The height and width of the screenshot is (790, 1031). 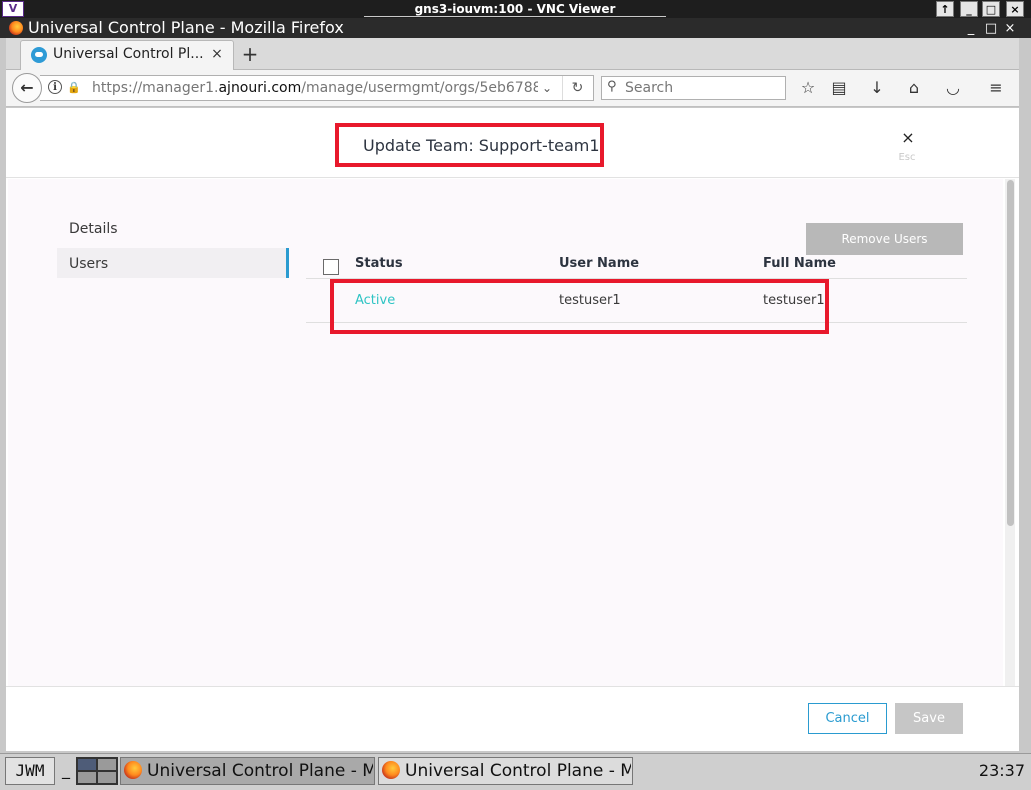 What do you see at coordinates (1010, 353) in the screenshot?
I see `scrollbar-thumb` at bounding box center [1010, 353].